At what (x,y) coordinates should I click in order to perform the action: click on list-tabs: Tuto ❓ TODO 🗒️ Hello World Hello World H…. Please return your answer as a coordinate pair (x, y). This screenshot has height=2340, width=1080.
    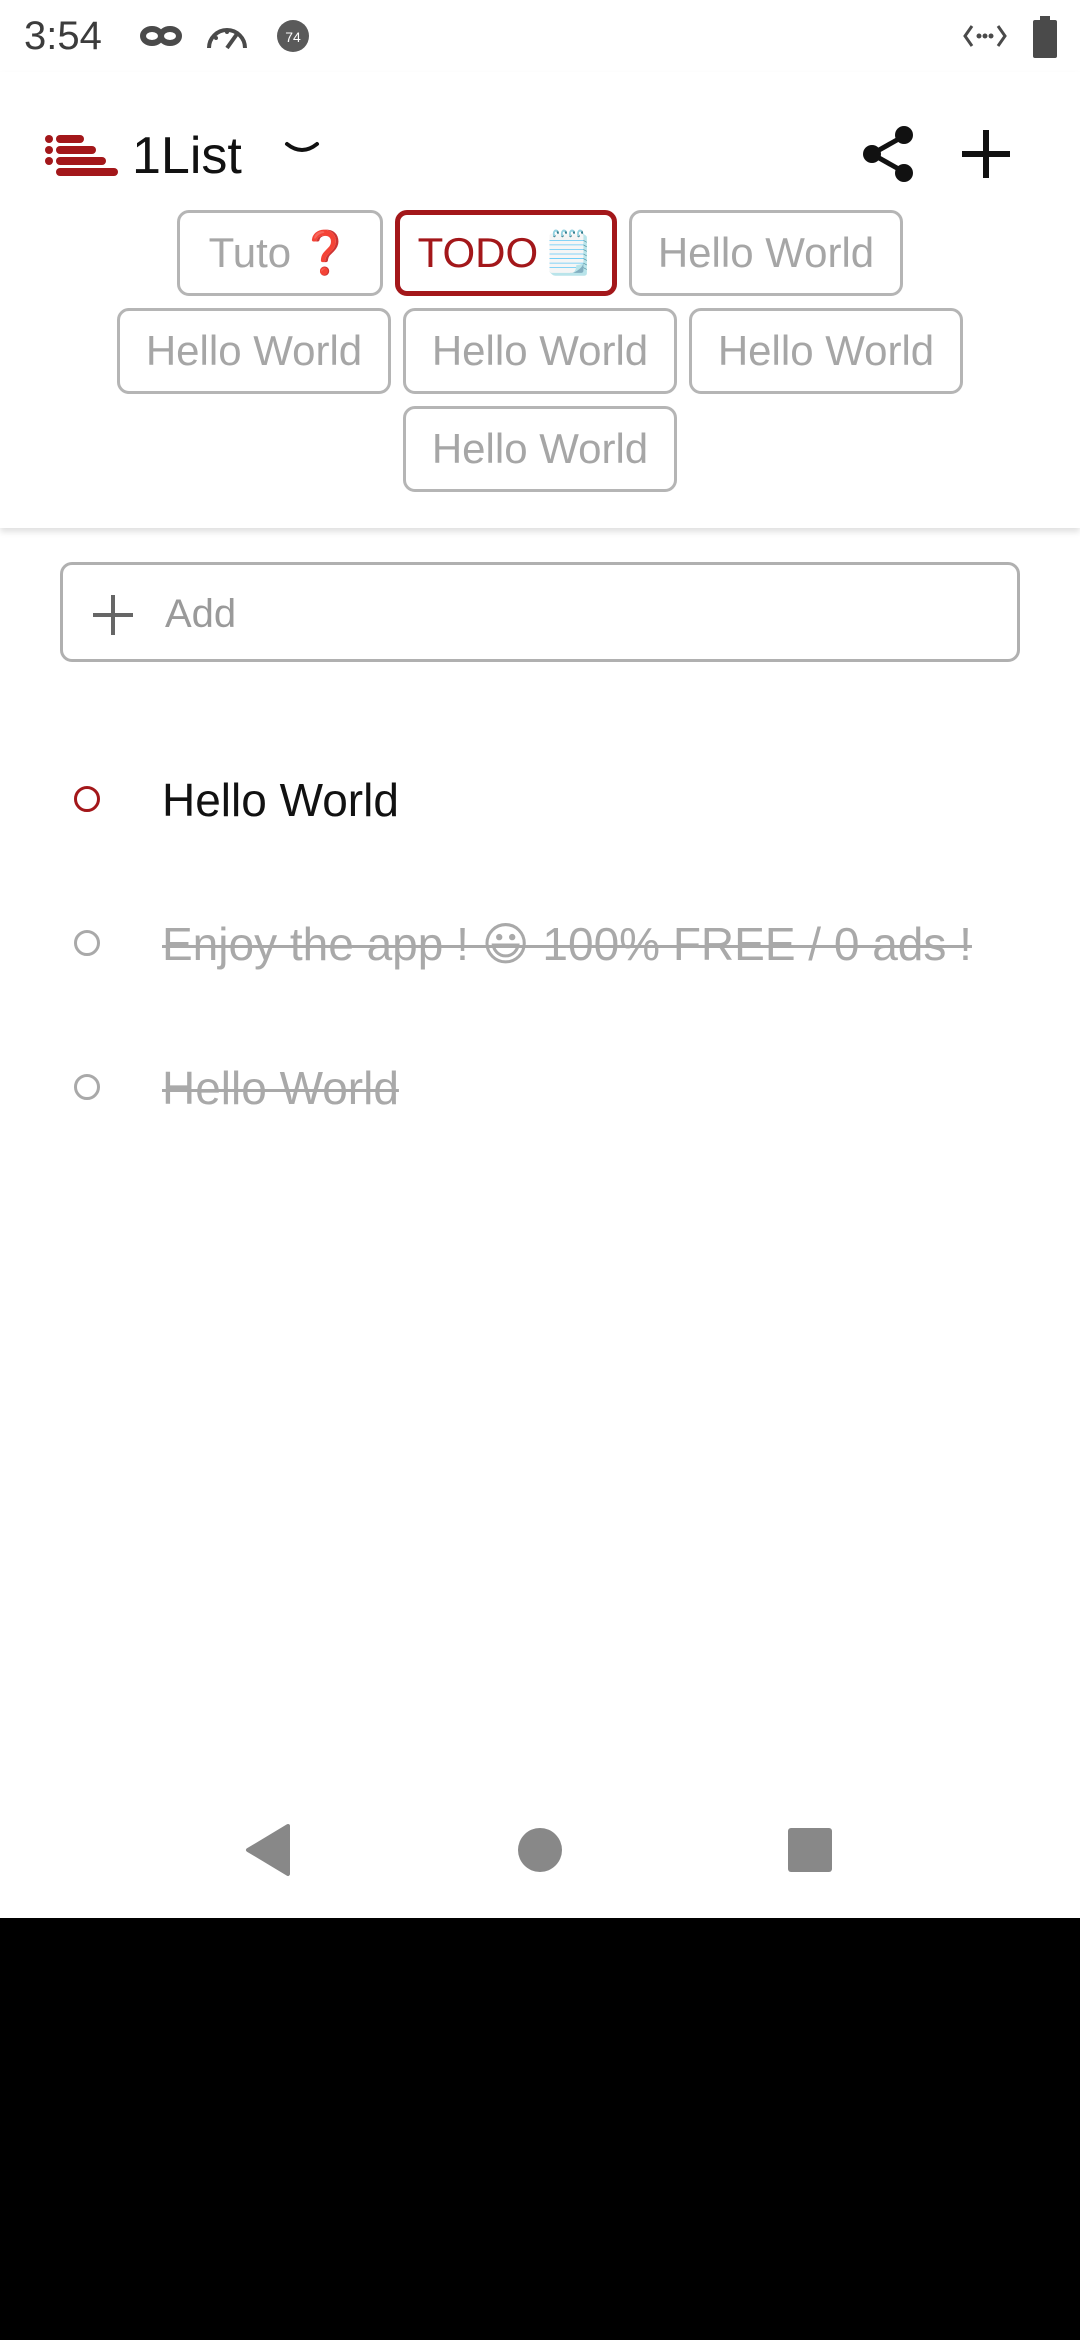
    Looking at the image, I should click on (540, 351).